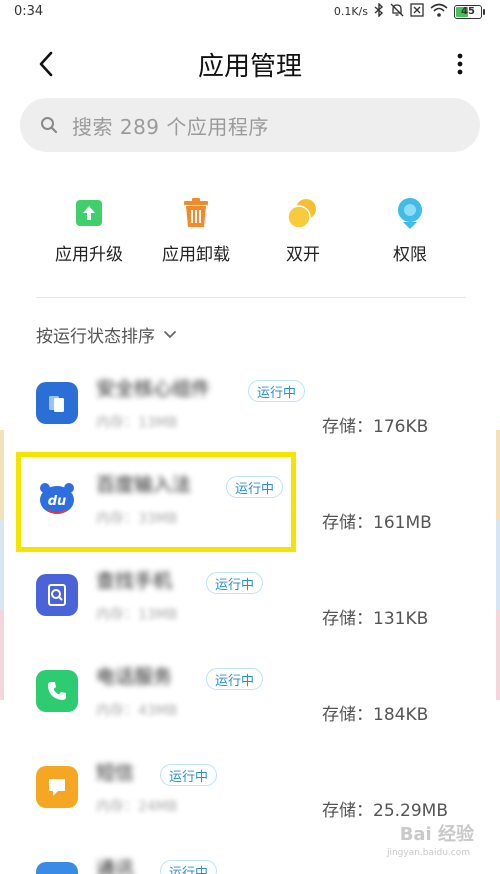  I want to click on uninstall-label: 应用卸载, so click(196, 255).